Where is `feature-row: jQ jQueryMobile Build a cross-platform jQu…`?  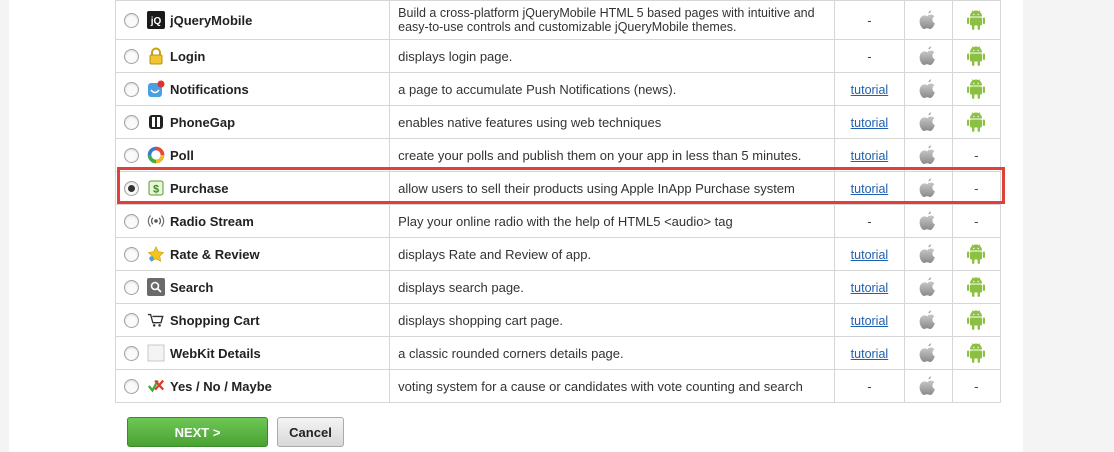 feature-row: jQ jQueryMobile Build a cross-platform jQu… is located at coordinates (558, 20).